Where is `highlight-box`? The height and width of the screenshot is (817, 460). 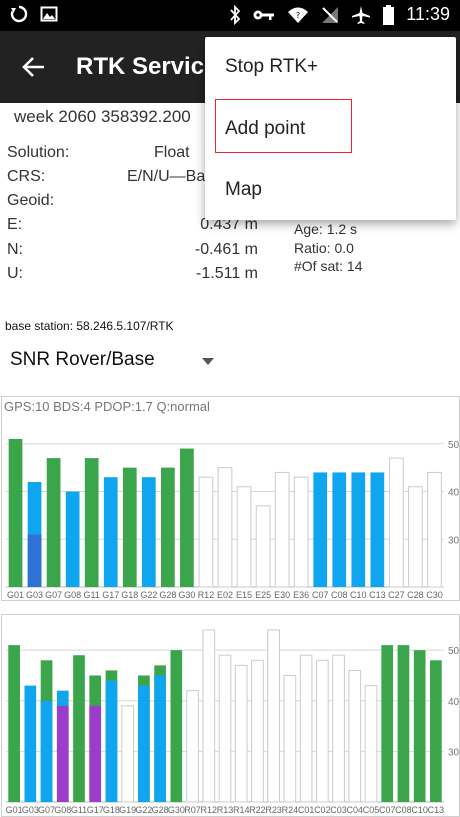
highlight-box is located at coordinates (283, 126).